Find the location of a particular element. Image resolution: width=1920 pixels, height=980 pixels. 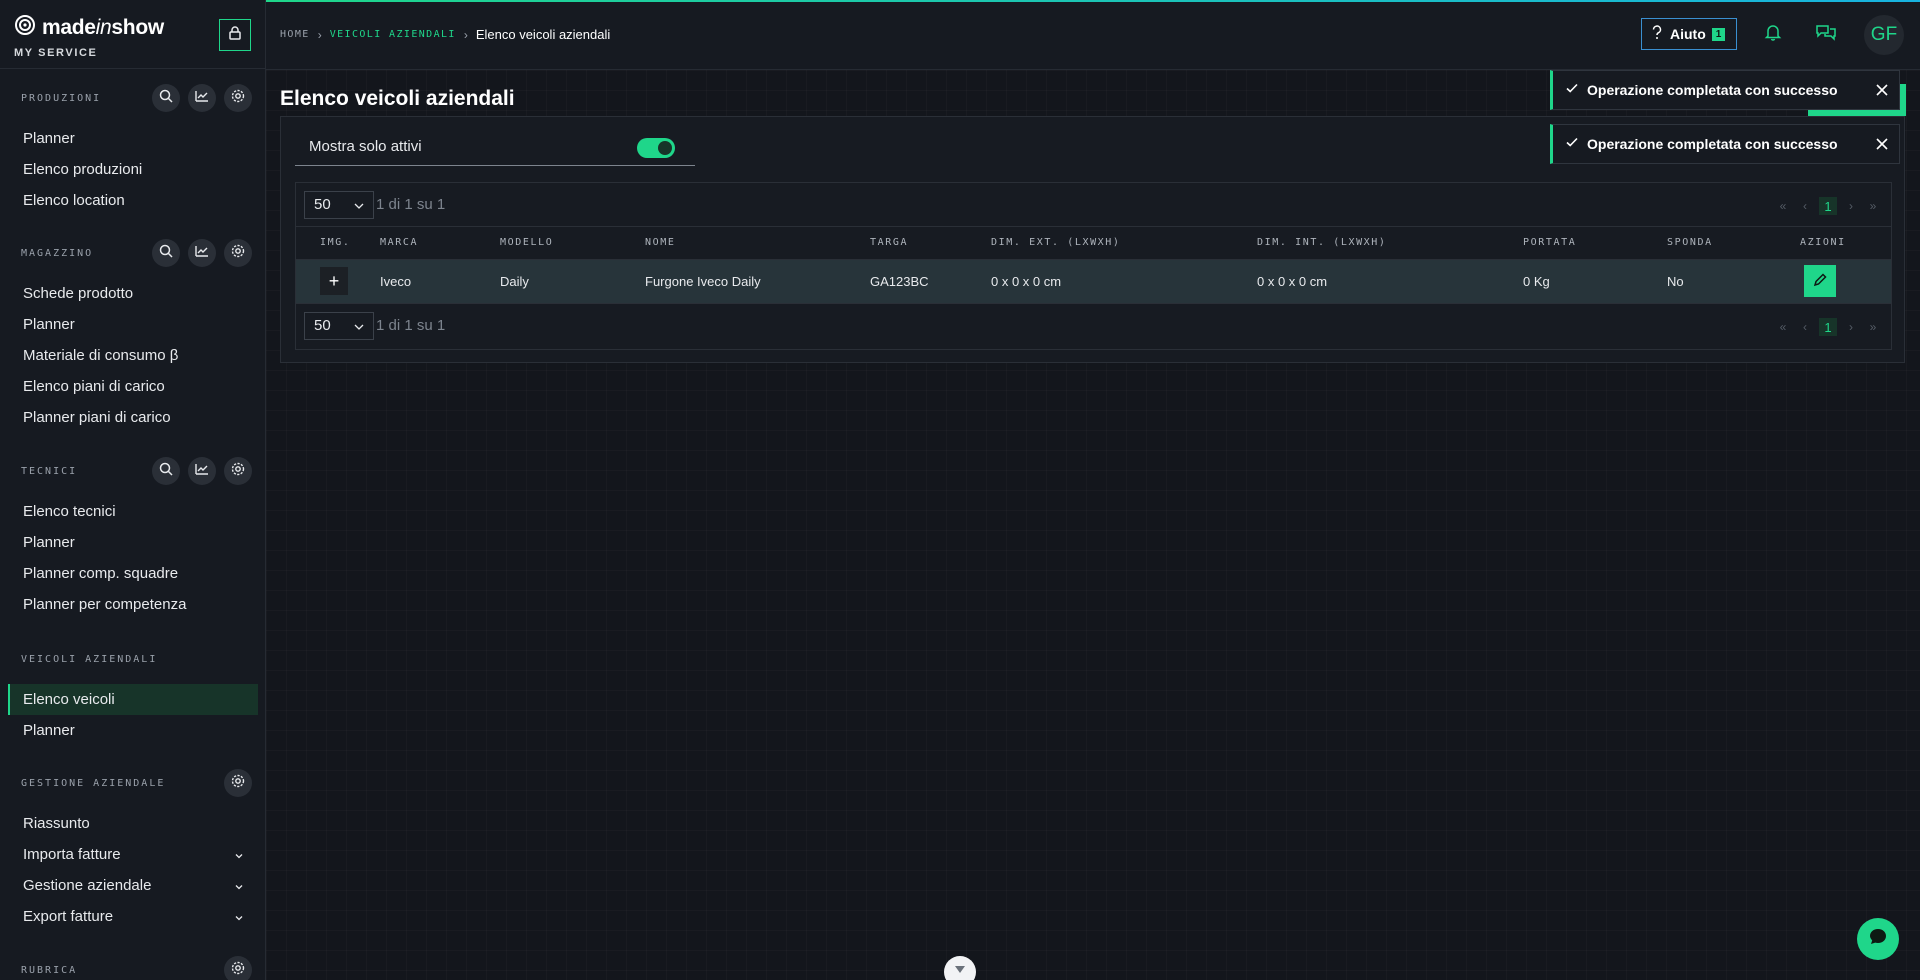

column-header: TARGA is located at coordinates (930, 243).